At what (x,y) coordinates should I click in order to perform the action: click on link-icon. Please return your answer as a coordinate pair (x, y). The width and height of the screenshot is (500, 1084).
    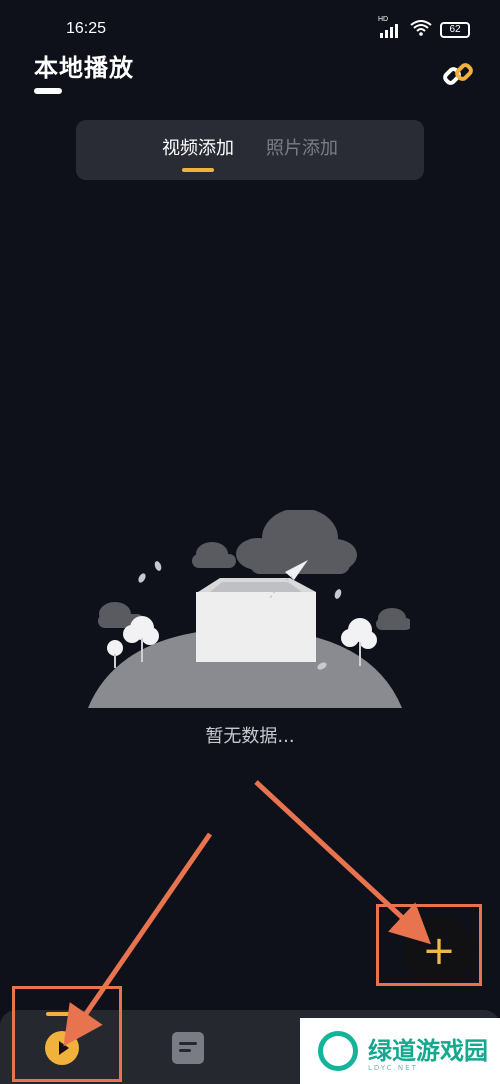
    Looking at the image, I should click on (458, 74).